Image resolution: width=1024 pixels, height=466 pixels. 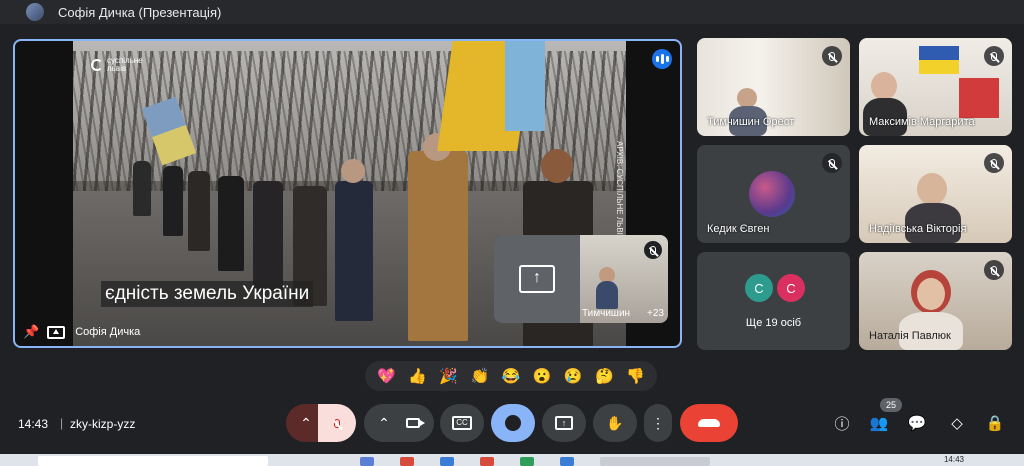 I want to click on info-icon: ⓘ, so click(x=842, y=424).